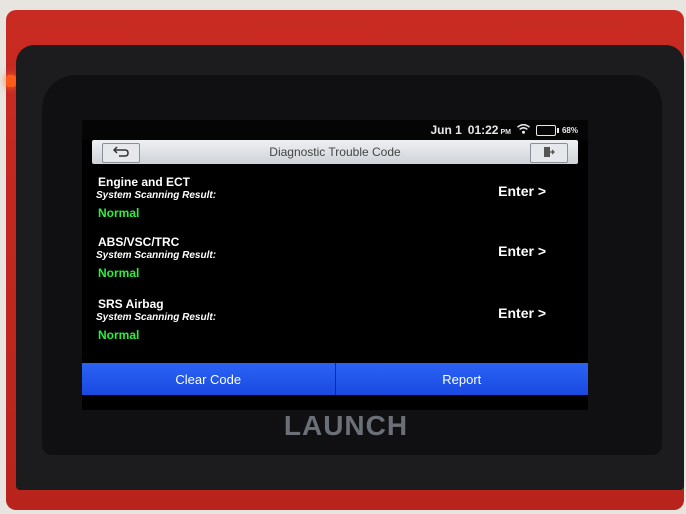  I want to click on power-led, so click(11, 81).